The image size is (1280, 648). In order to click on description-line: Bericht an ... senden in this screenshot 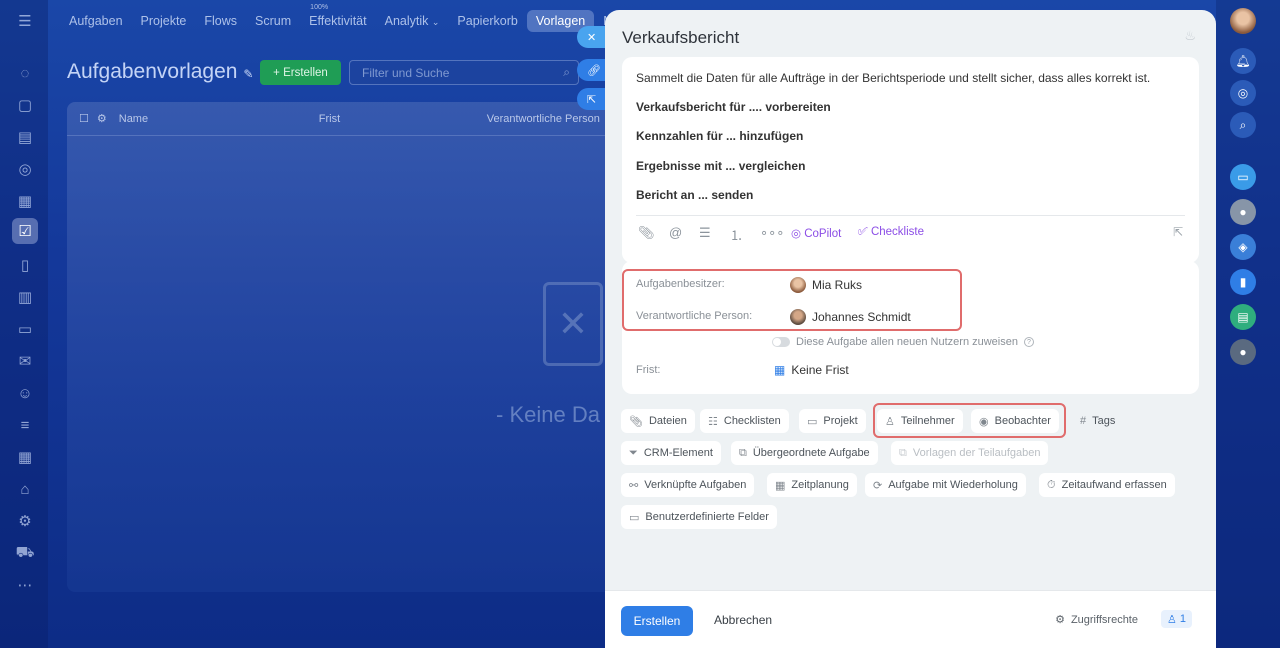, I will do `click(695, 195)`.